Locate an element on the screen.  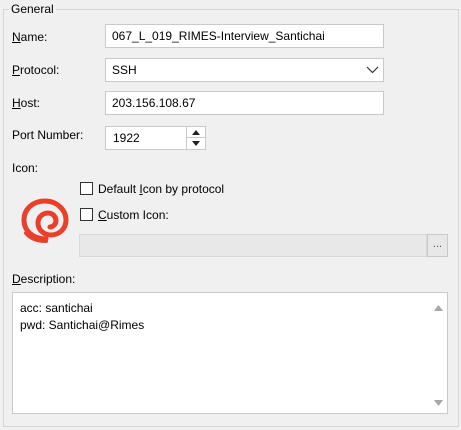
icon-label: Icon: is located at coordinates (25, 168).